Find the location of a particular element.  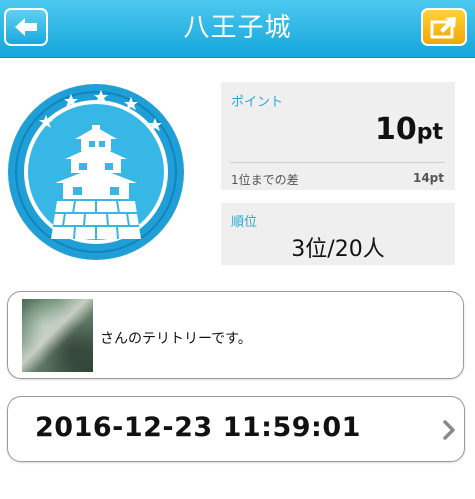

points-number: 10 is located at coordinates (395, 129).